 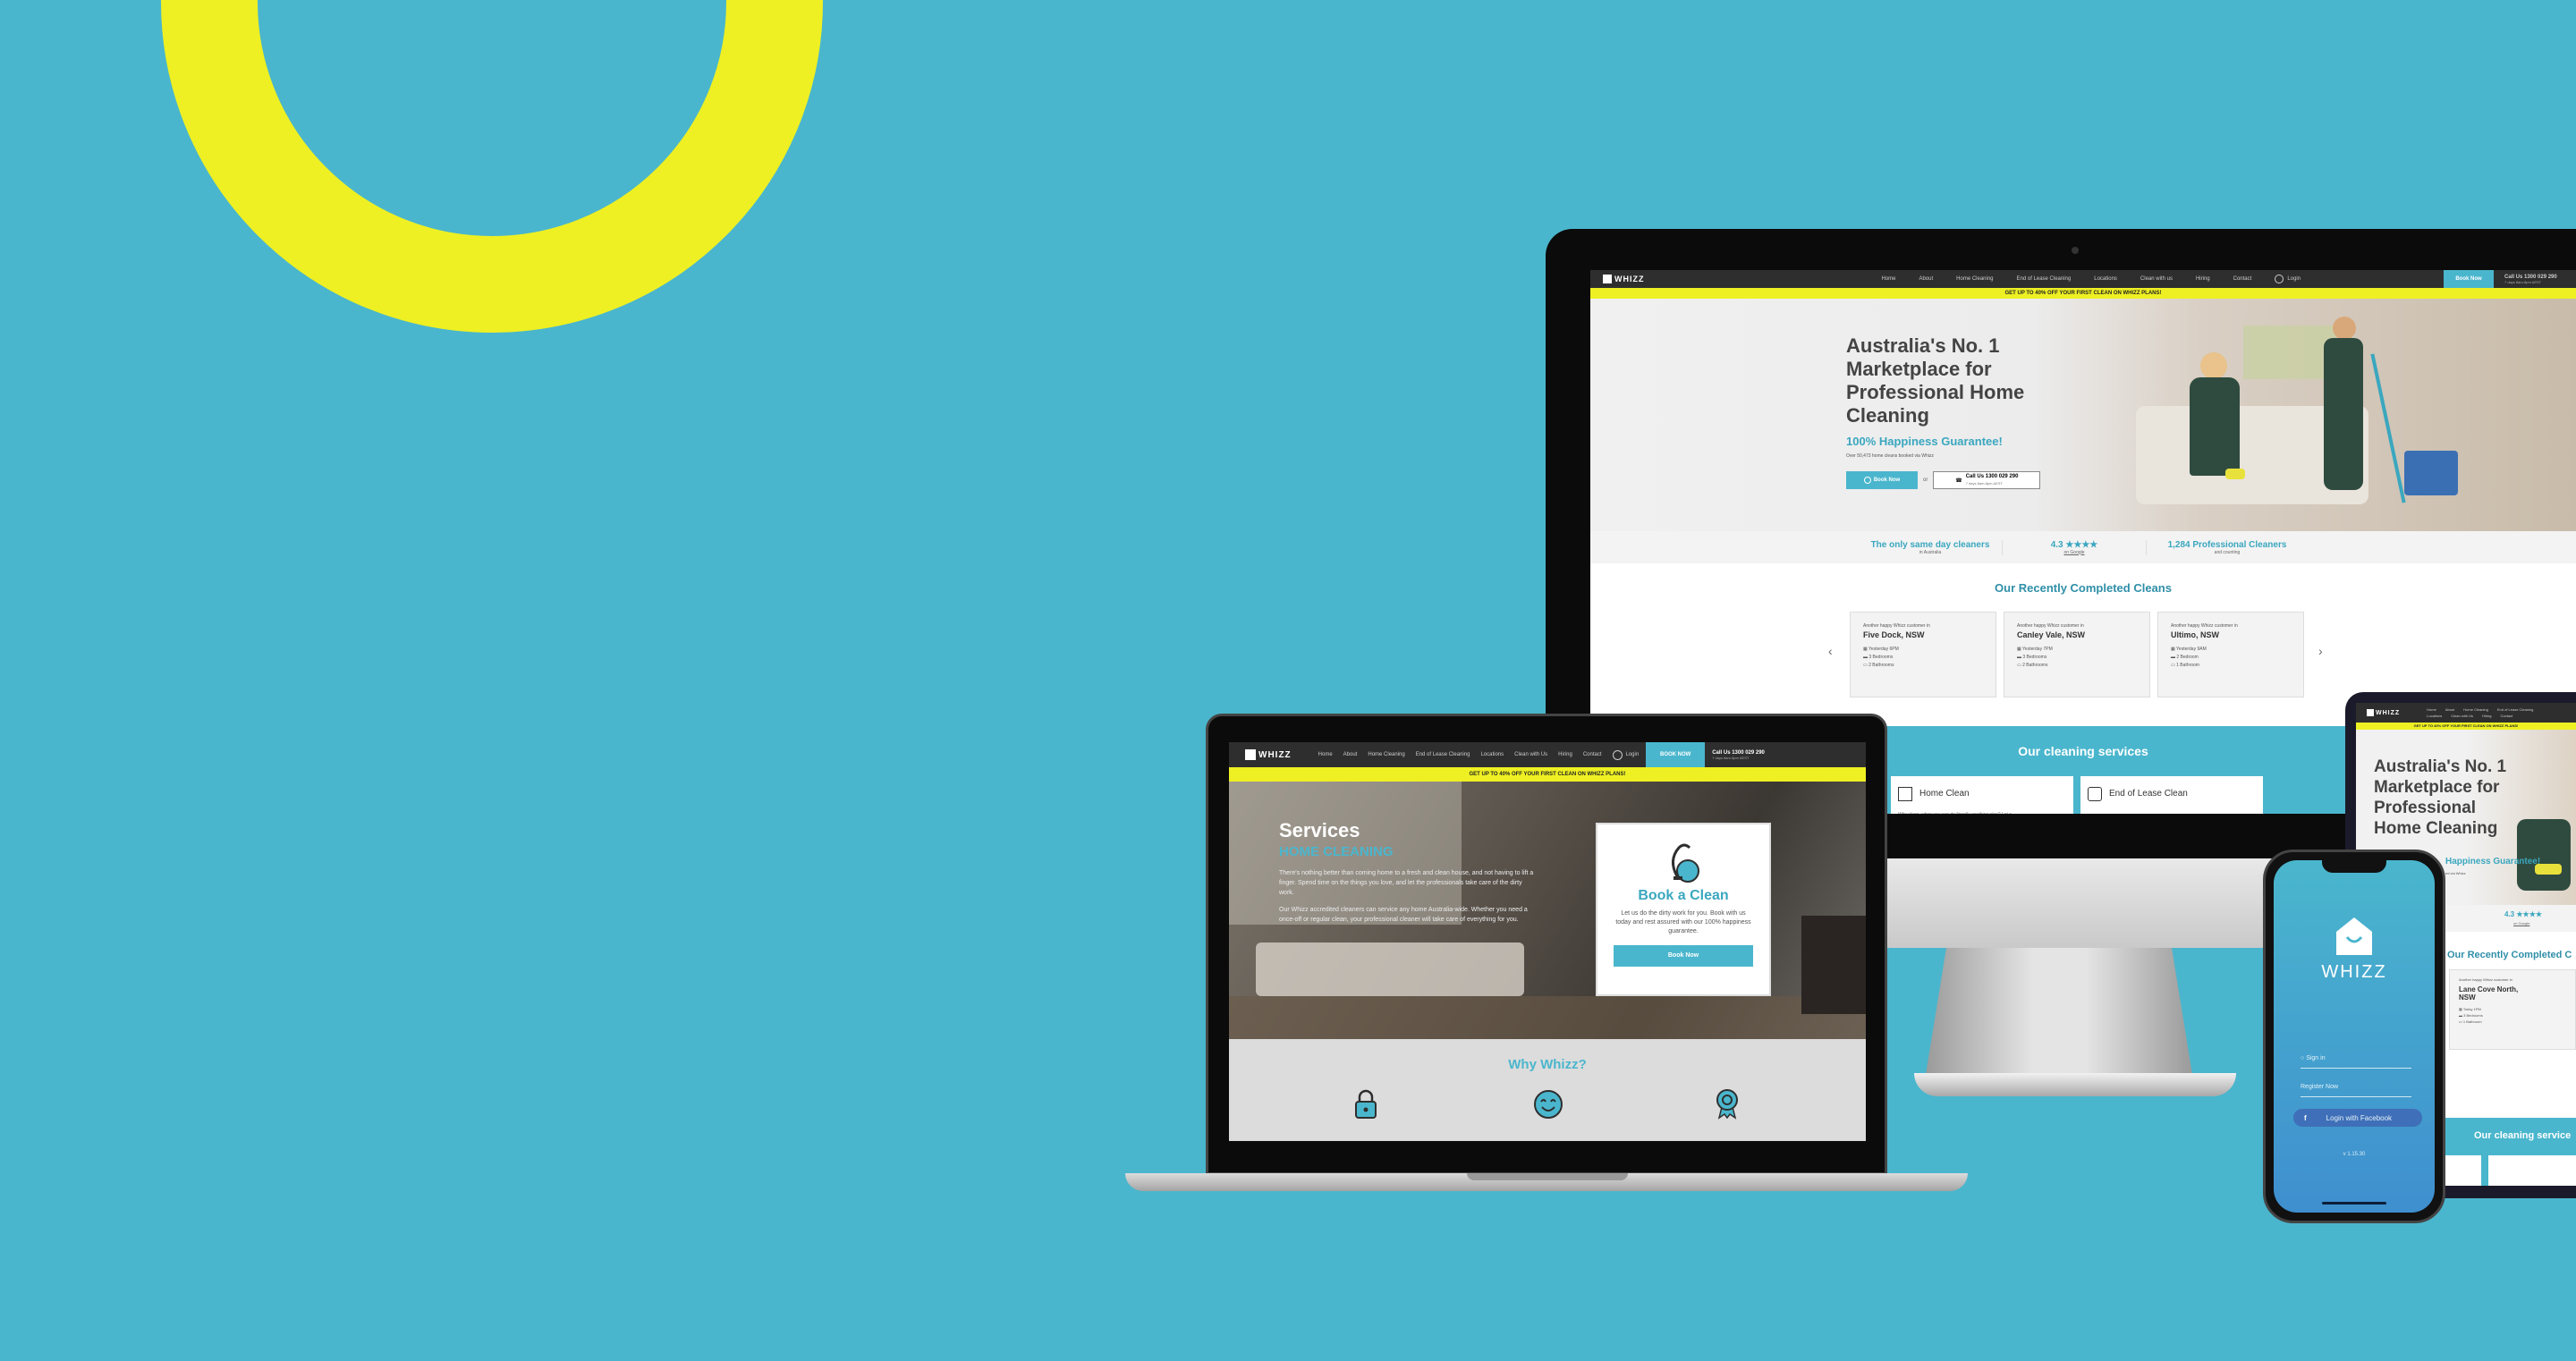 What do you see at coordinates (2227, 552) in the screenshot?
I see `stat-sub: and counting` at bounding box center [2227, 552].